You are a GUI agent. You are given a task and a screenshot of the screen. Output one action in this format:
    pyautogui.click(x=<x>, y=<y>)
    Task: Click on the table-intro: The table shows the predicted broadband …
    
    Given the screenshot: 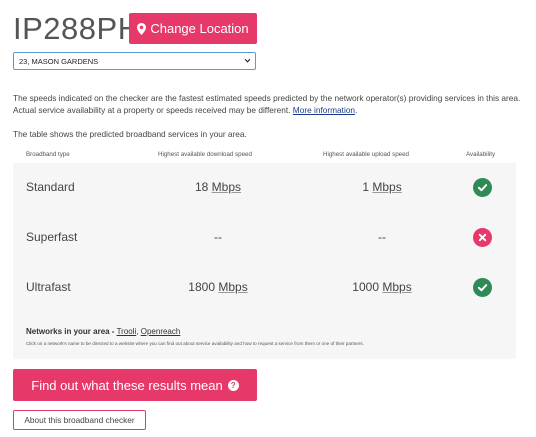 What is the action you would take?
    pyautogui.click(x=130, y=134)
    